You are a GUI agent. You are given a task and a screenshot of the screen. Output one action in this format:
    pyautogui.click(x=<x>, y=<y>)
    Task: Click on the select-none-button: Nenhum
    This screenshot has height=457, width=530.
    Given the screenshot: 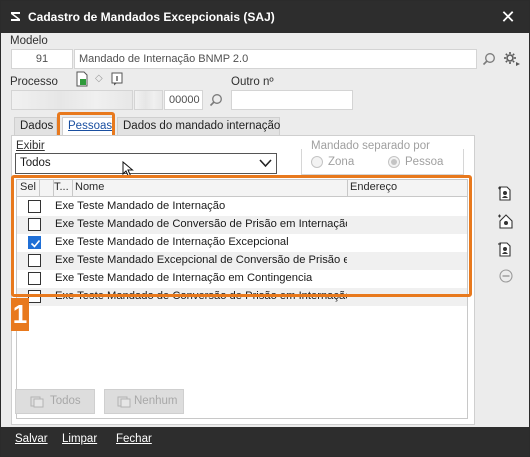 What is the action you would take?
    pyautogui.click(x=144, y=401)
    